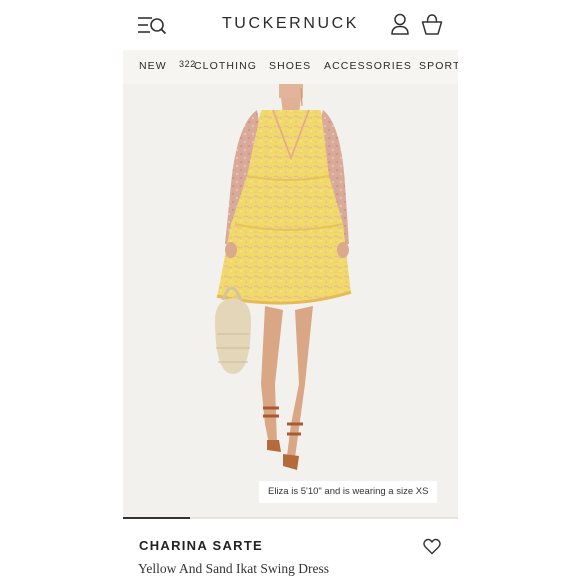 This screenshot has width=580, height=580. Describe the element at coordinates (432, 546) in the screenshot. I see `heart-outline-icon` at that location.